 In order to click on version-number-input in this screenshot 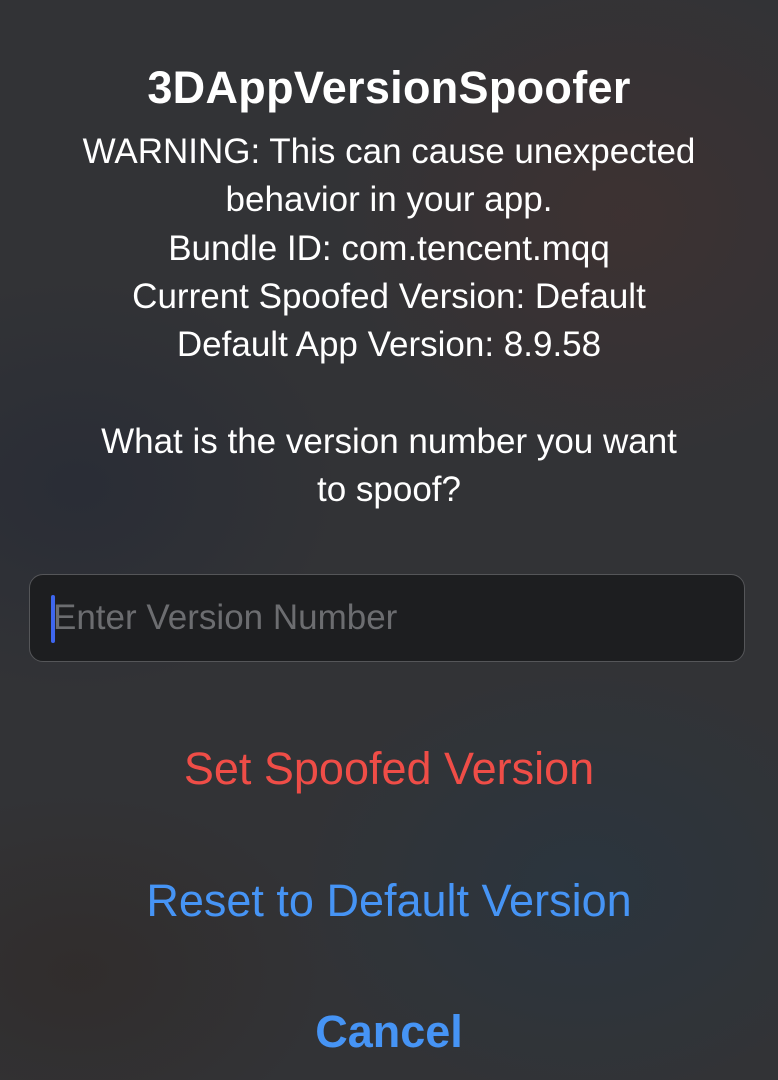, I will do `click(388, 618)`.